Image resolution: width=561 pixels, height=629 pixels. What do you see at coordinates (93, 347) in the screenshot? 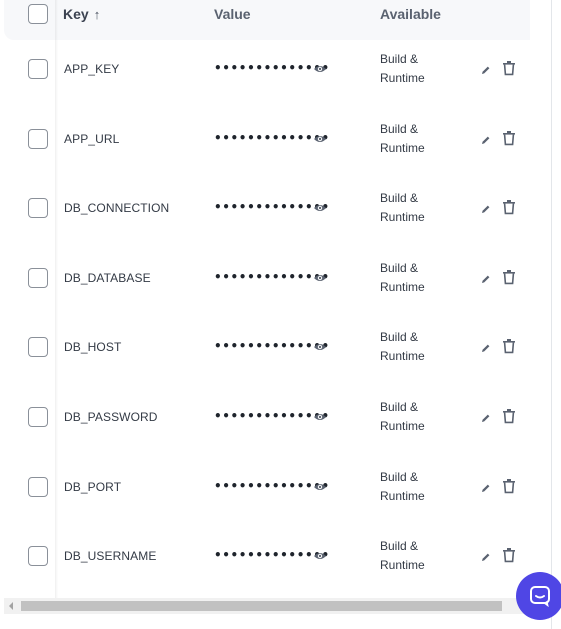
I see `row-key: DB_HOST` at bounding box center [93, 347].